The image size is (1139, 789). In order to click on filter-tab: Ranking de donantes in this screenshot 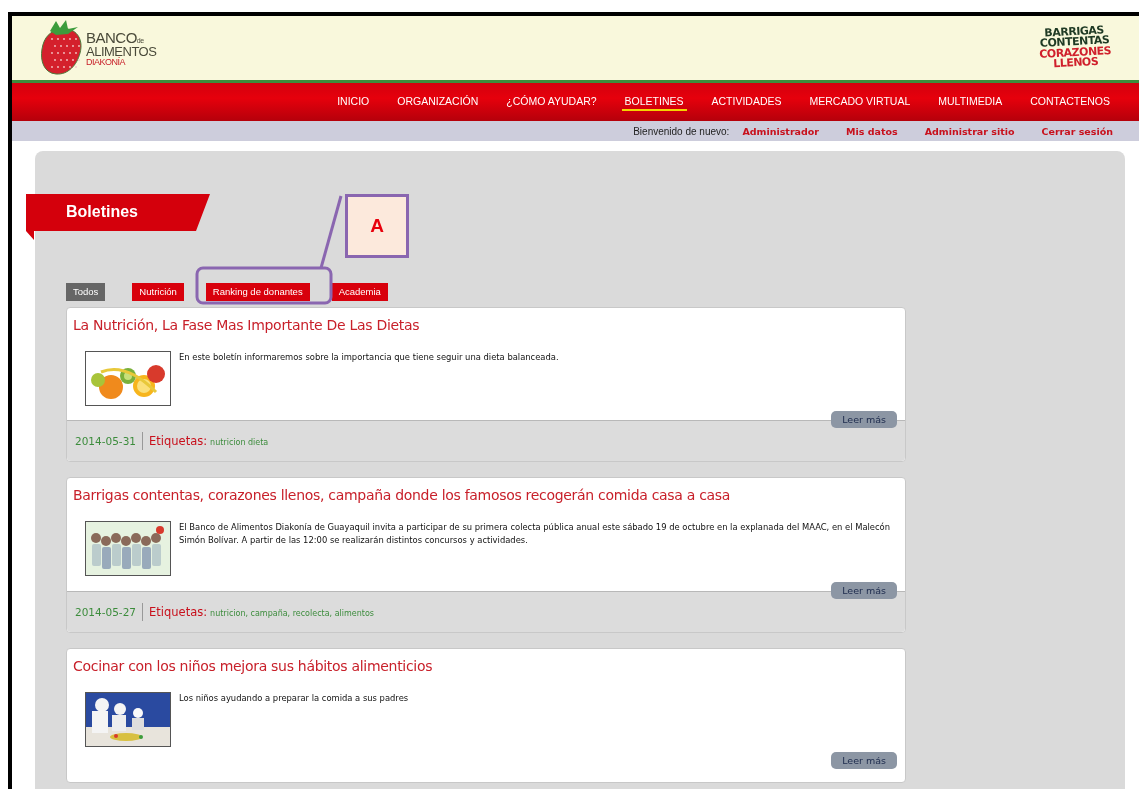, I will do `click(257, 292)`.